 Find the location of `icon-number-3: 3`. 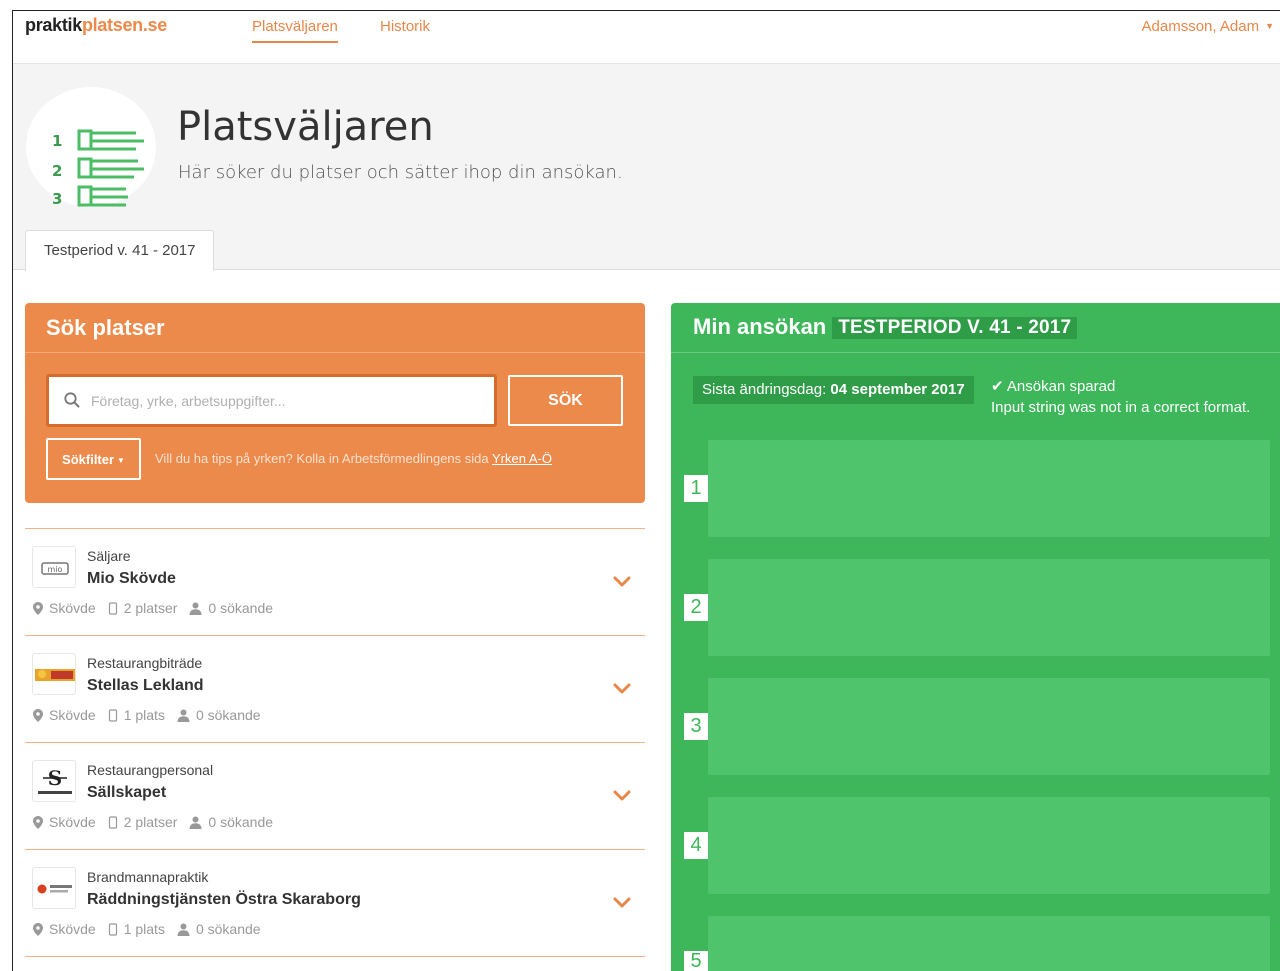

icon-number-3: 3 is located at coordinates (57, 198).